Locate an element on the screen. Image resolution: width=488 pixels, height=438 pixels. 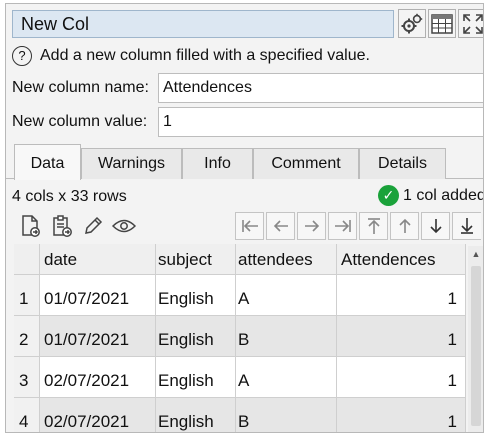
column-header-subject: subject is located at coordinates (196, 259).